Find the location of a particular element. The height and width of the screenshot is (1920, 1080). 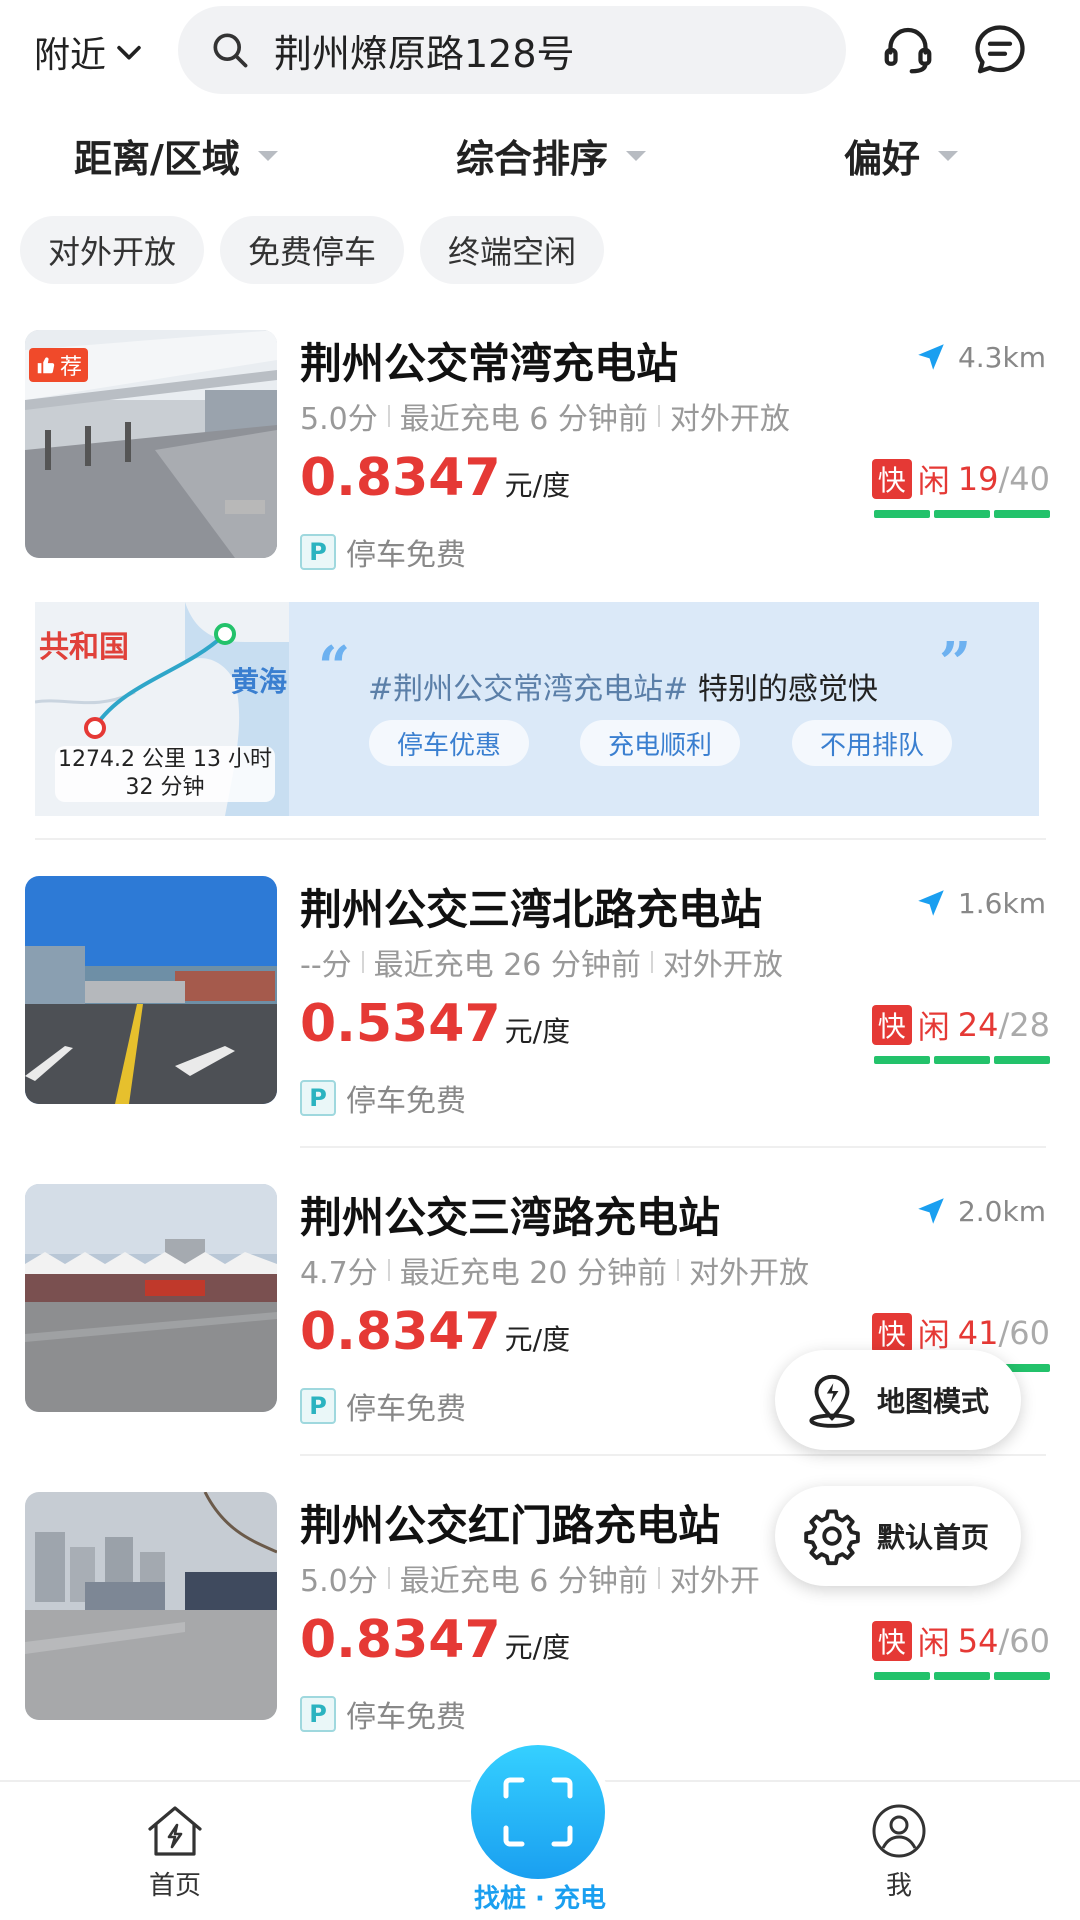

distance-value: 1.6km is located at coordinates (1001, 903).